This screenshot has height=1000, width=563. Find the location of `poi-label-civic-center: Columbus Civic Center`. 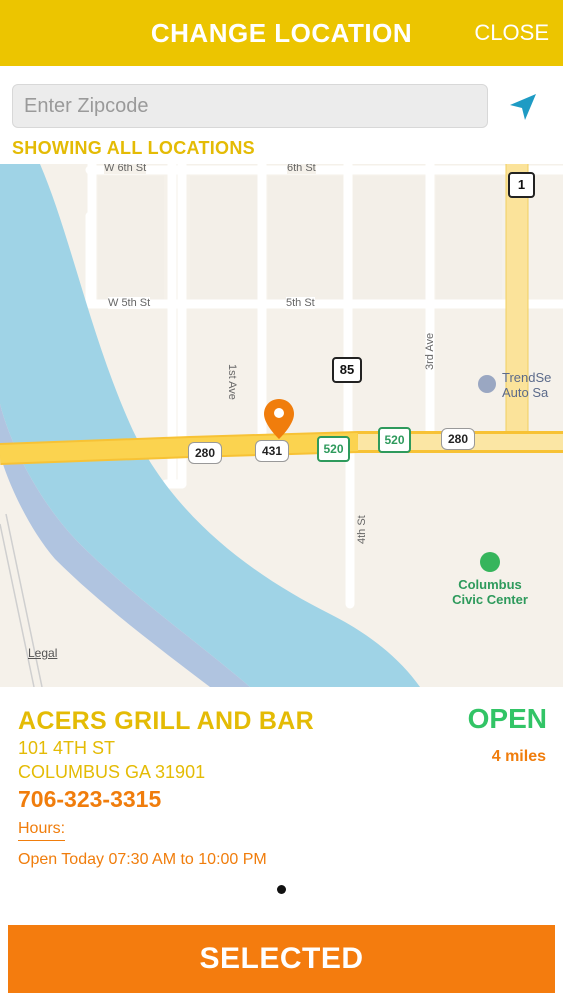

poi-label-civic-center: Columbus Civic Center is located at coordinates (490, 592).